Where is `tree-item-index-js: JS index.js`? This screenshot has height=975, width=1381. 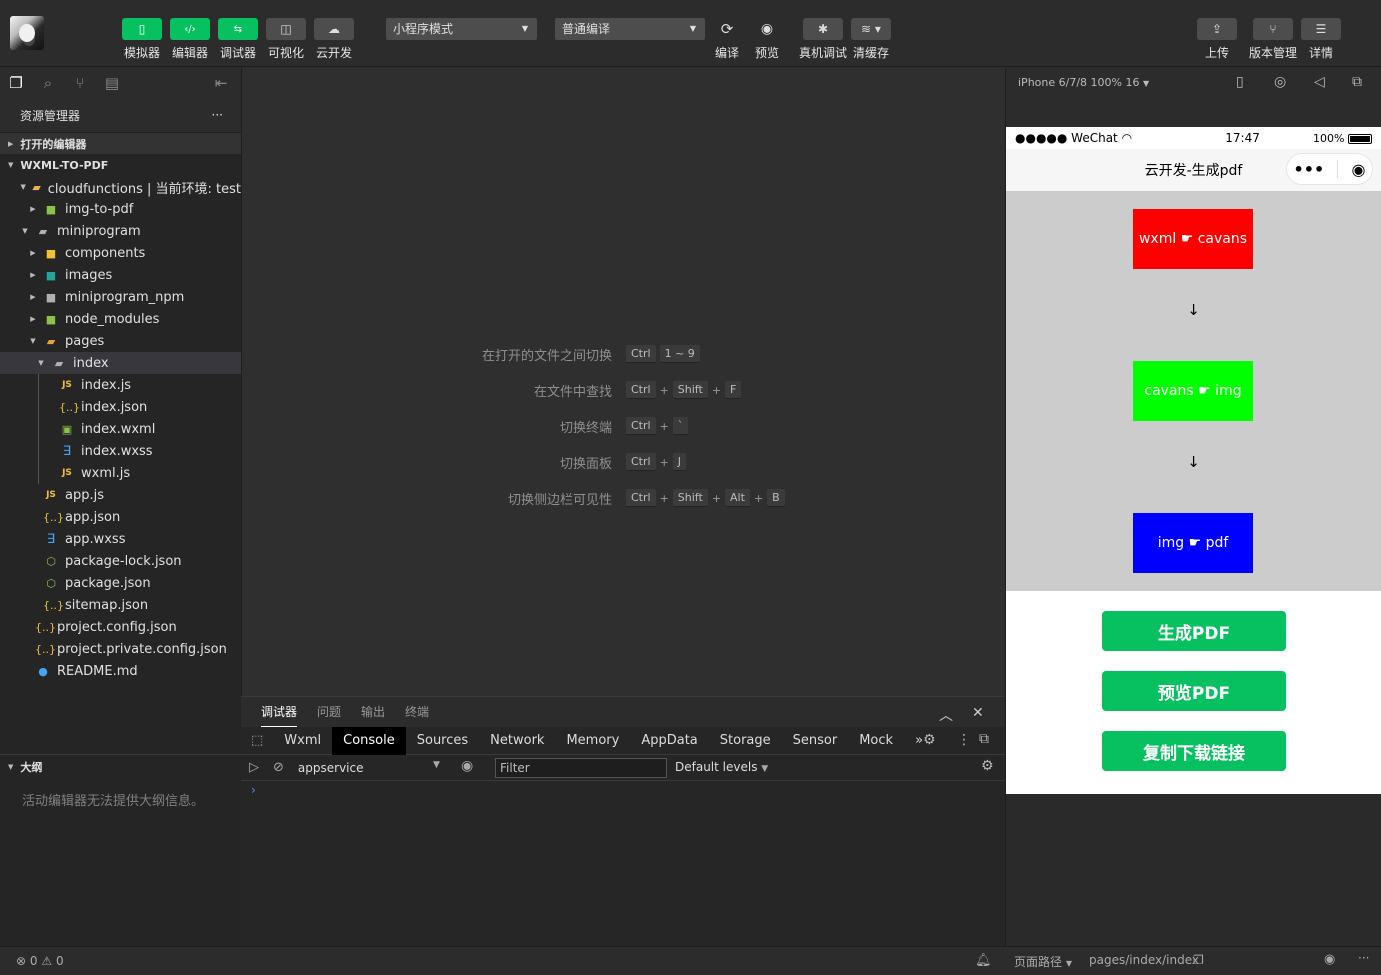 tree-item-index-js: JS index.js is located at coordinates (120, 385).